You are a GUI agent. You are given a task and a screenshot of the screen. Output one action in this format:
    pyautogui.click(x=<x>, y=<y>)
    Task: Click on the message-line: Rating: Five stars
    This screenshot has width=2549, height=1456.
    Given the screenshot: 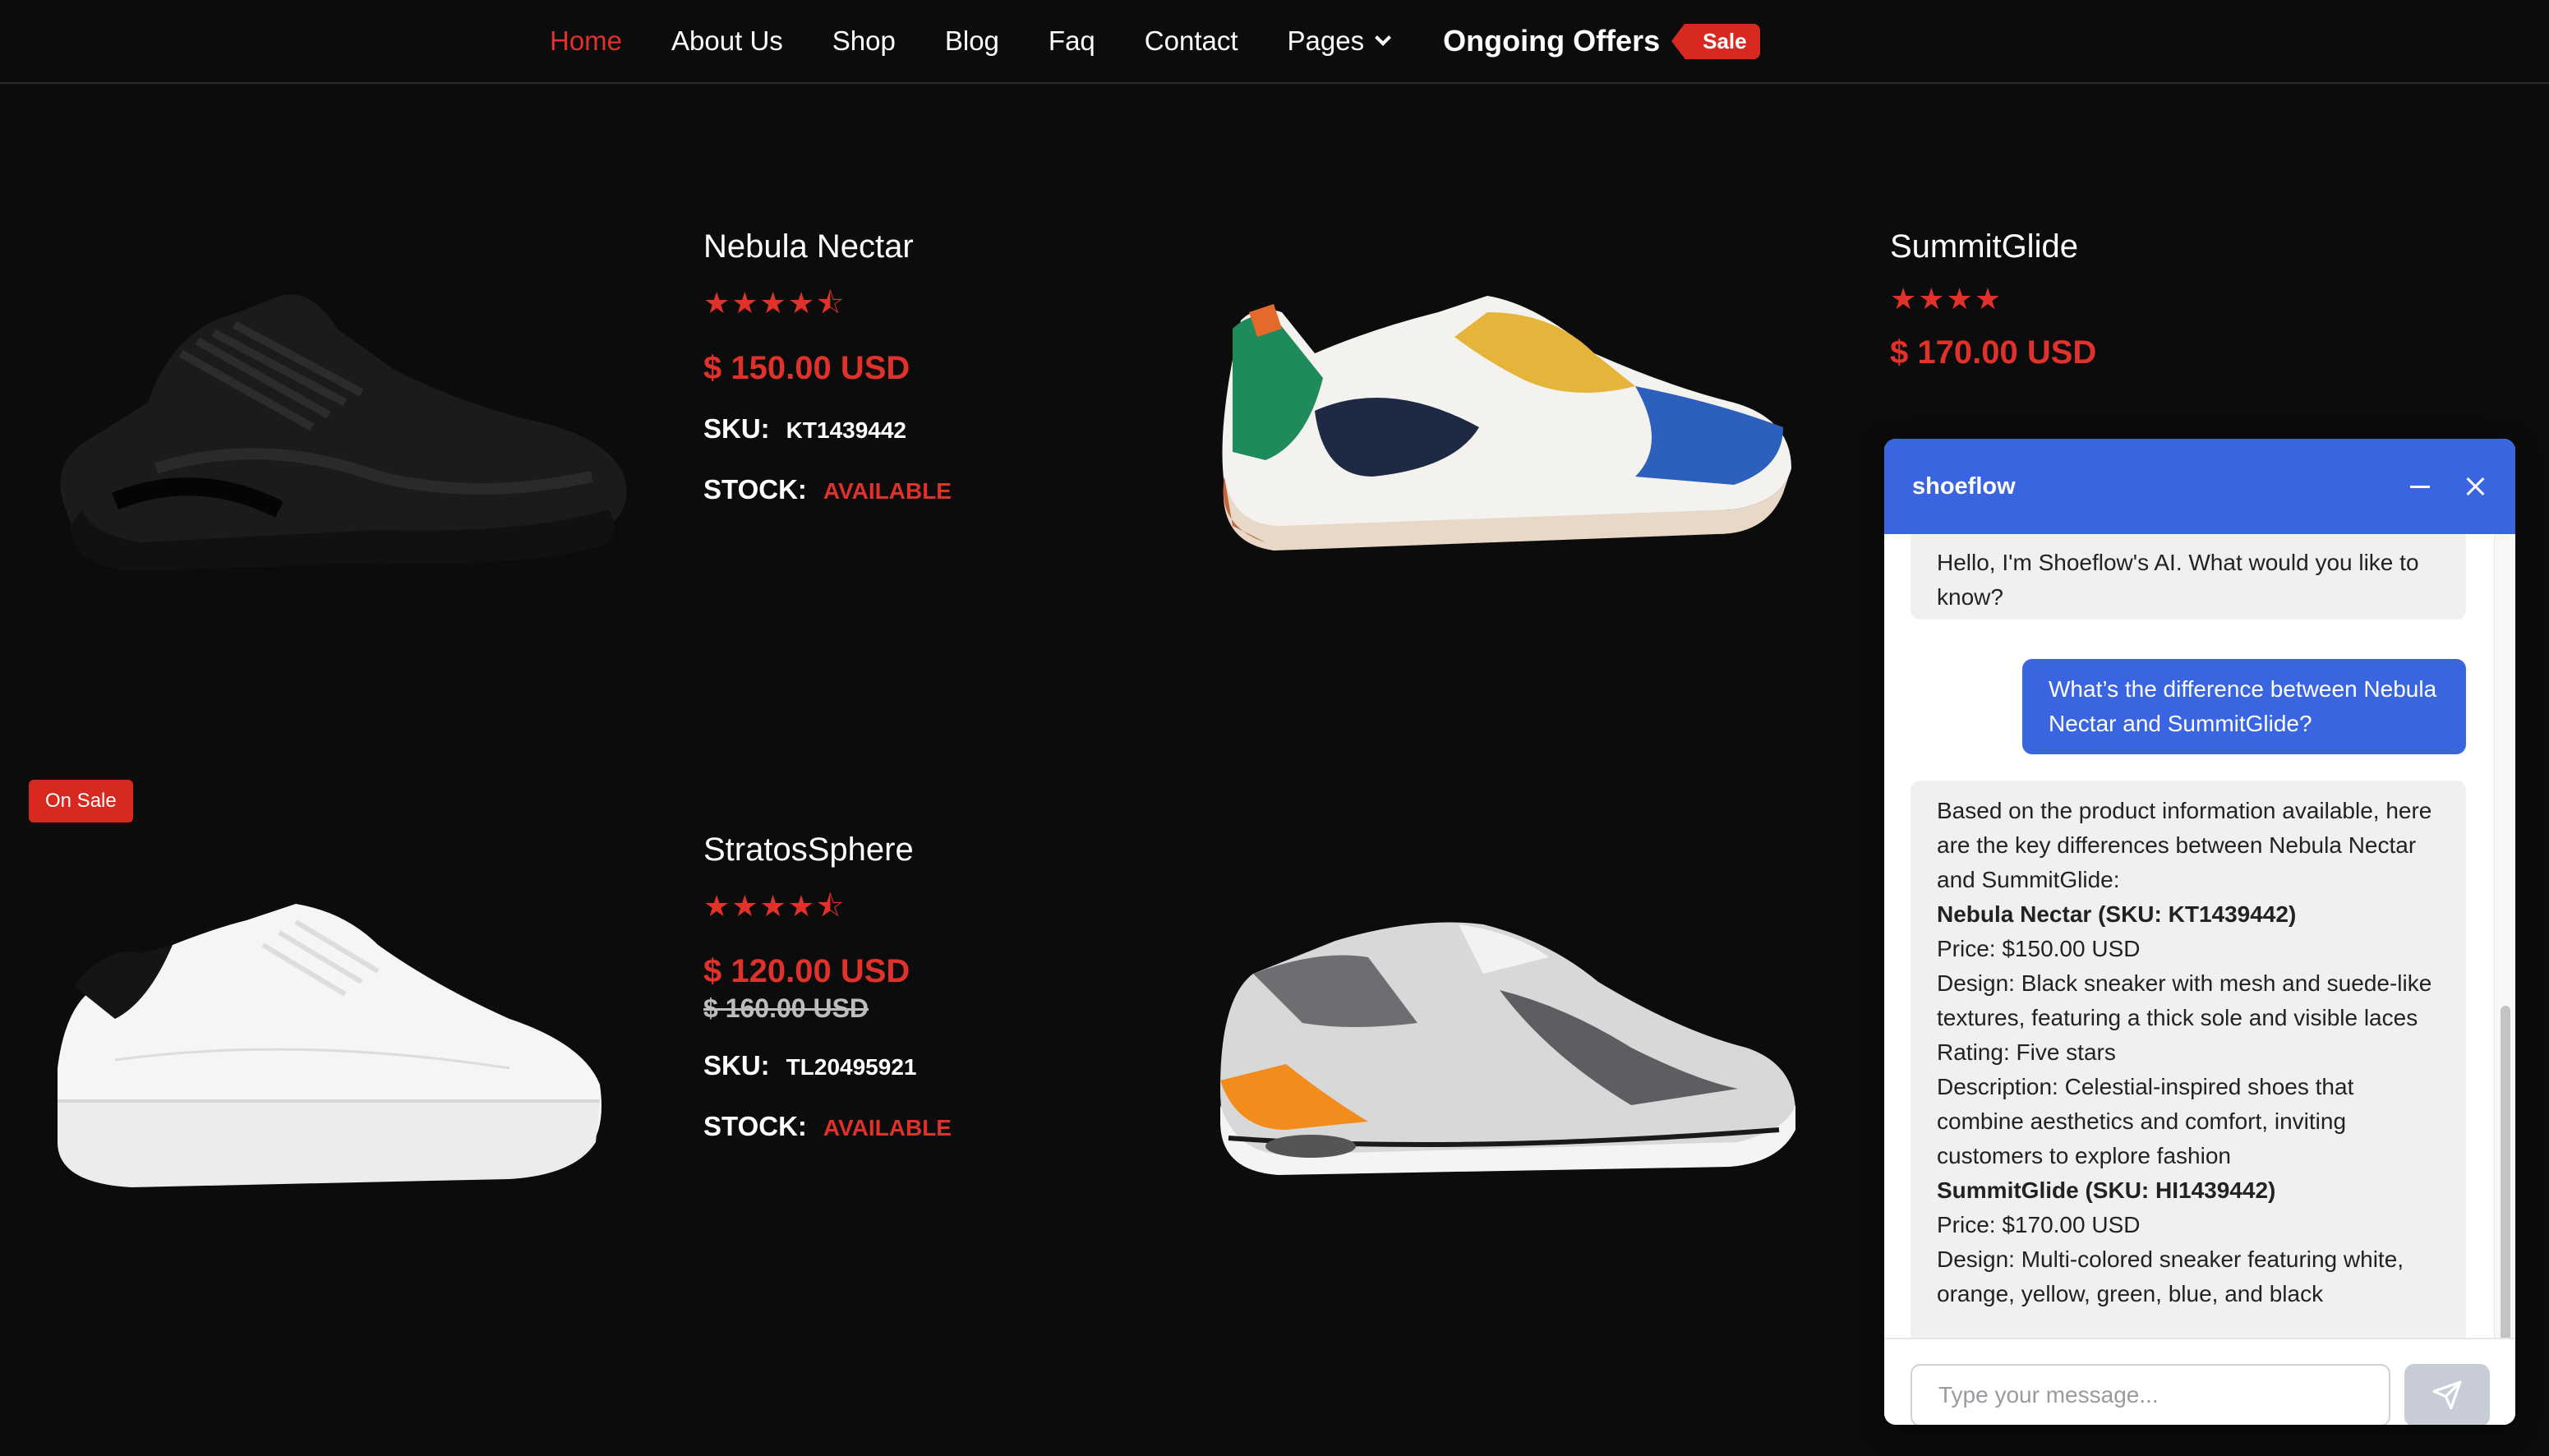 What is the action you would take?
    pyautogui.click(x=2026, y=1052)
    